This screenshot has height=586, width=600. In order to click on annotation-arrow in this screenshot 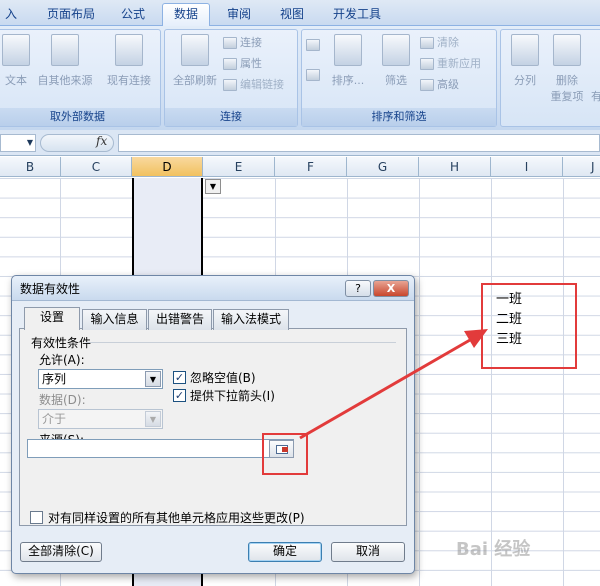, I will do `click(393, 384)`.